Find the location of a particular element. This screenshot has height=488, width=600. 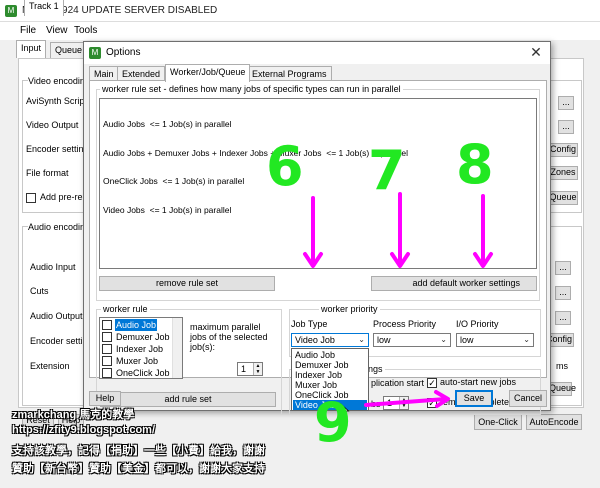

arrow-to-save is located at coordinates (406, 402).